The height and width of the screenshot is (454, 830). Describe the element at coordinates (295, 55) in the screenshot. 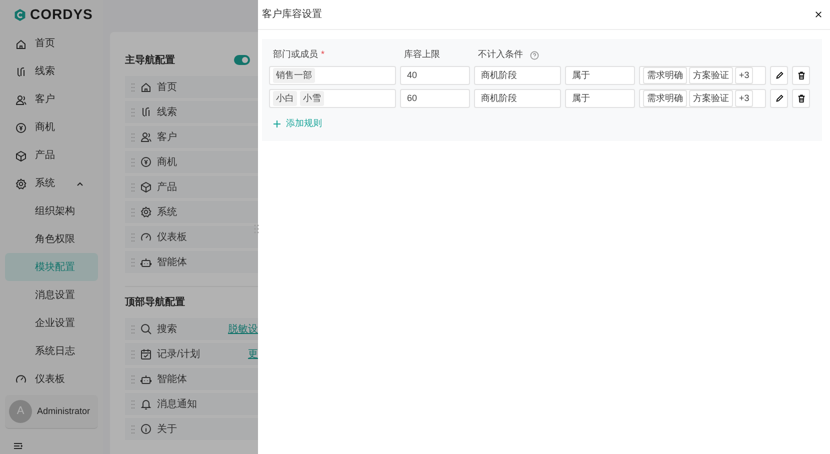

I see `column-header: 部门或成员` at that location.